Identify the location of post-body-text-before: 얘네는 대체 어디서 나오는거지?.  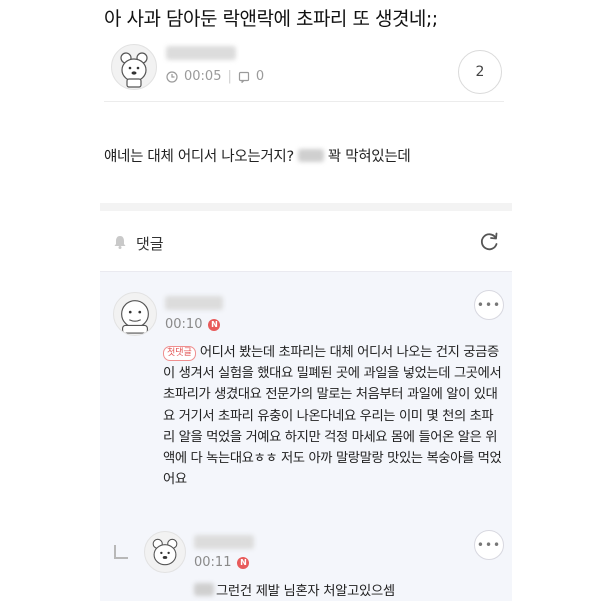
(199, 157).